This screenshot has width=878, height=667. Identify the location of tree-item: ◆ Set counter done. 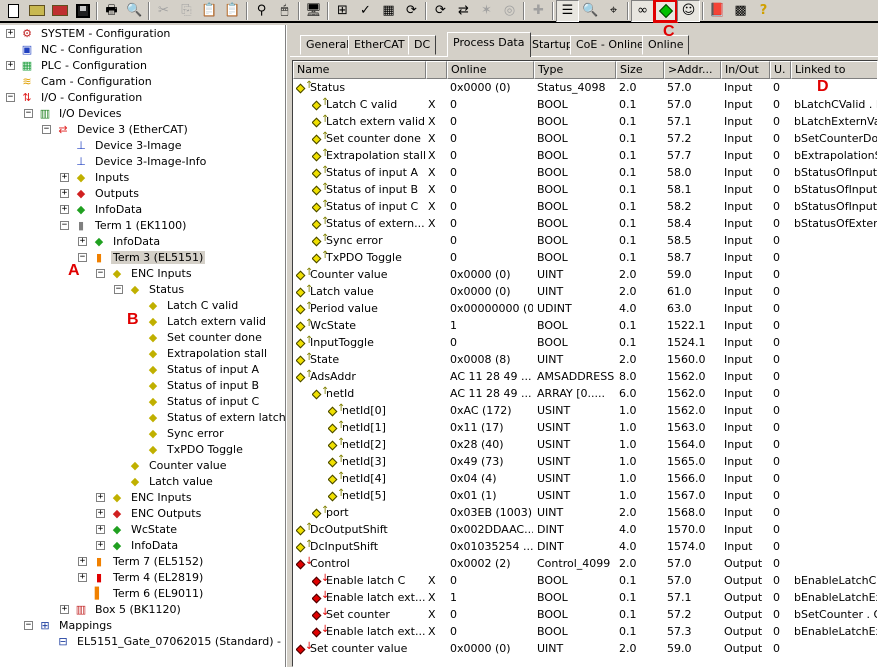
(198, 337).